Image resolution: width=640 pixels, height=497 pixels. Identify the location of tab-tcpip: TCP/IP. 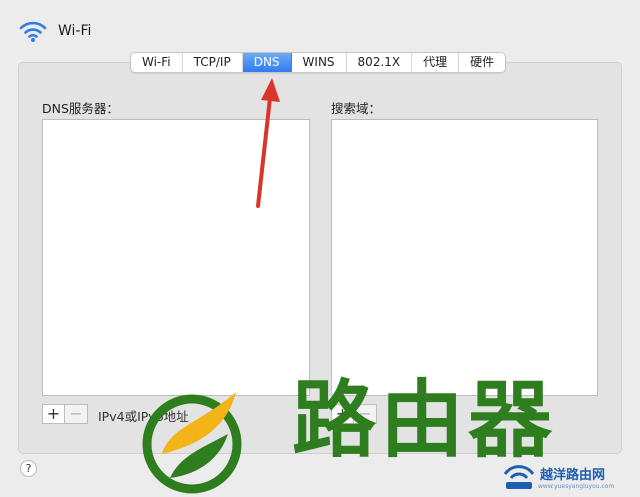
(213, 62).